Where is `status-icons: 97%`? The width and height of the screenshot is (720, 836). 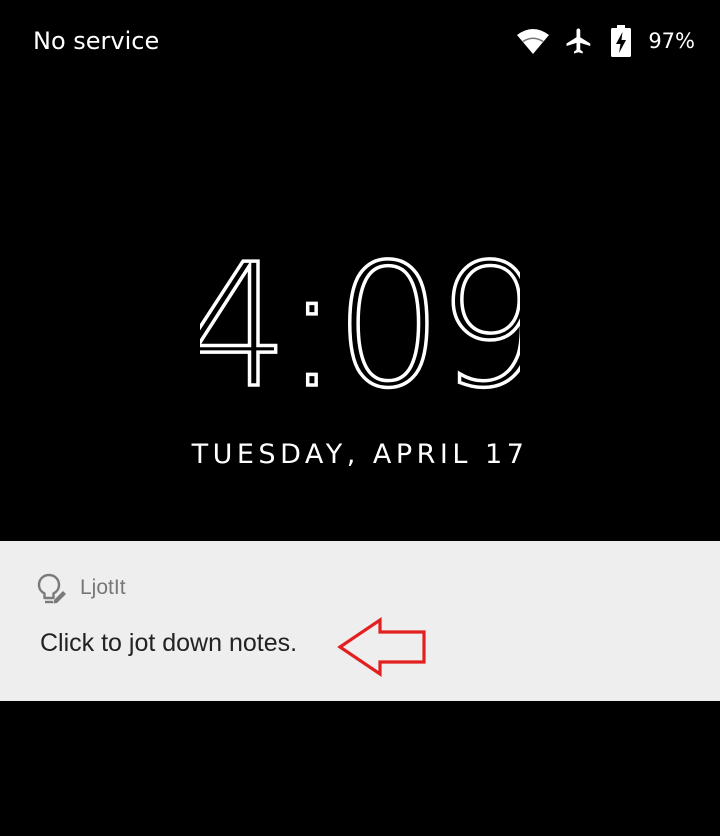 status-icons: 97% is located at coordinates (605, 41).